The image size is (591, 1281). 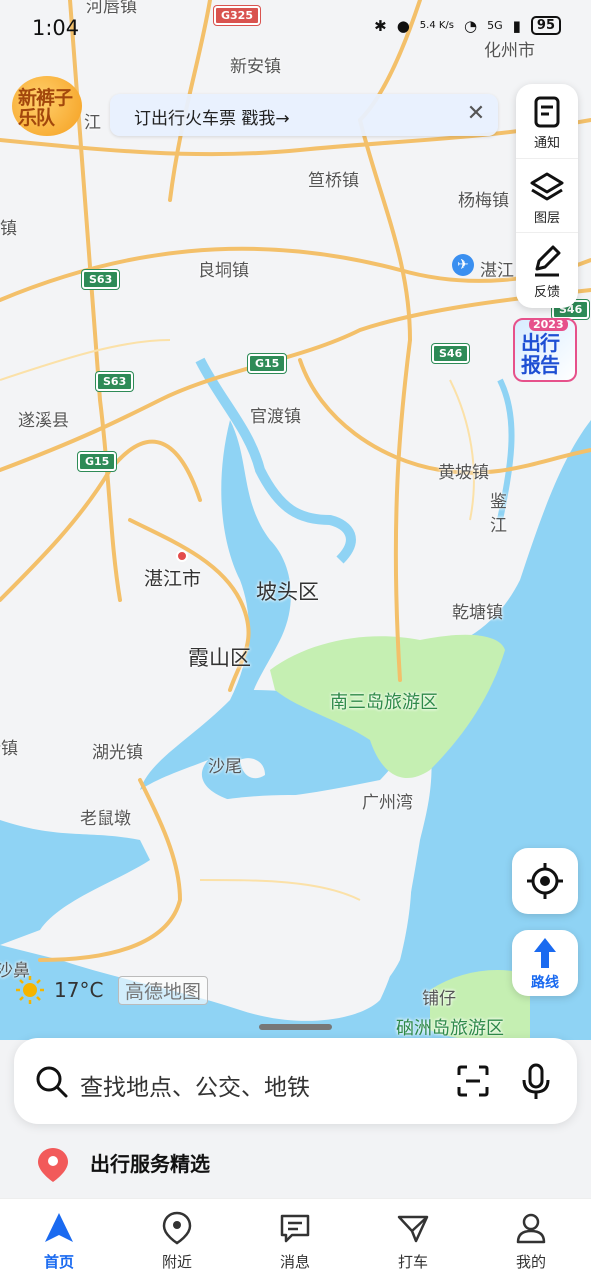 I want to click on message-icon, so click(x=295, y=1228).